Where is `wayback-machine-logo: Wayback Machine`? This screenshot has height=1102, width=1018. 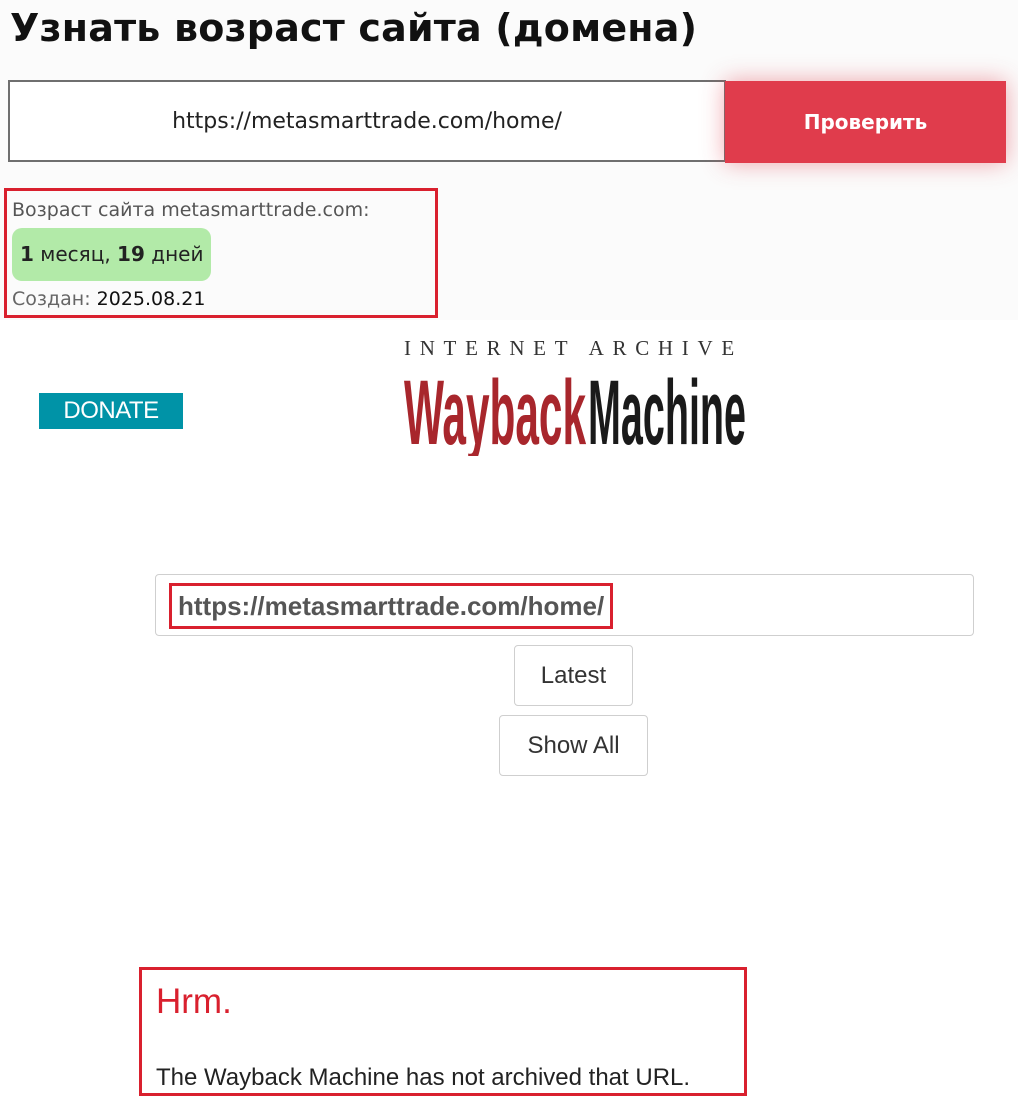 wayback-machine-logo: Wayback Machine is located at coordinates (575, 410).